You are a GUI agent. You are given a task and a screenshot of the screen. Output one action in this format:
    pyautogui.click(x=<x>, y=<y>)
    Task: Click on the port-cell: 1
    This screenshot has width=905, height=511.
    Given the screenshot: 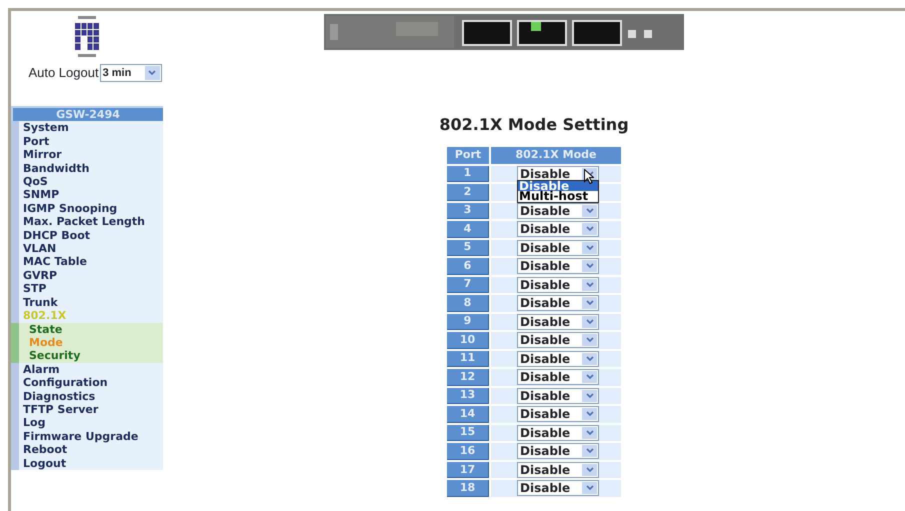 What is the action you would take?
    pyautogui.click(x=468, y=174)
    